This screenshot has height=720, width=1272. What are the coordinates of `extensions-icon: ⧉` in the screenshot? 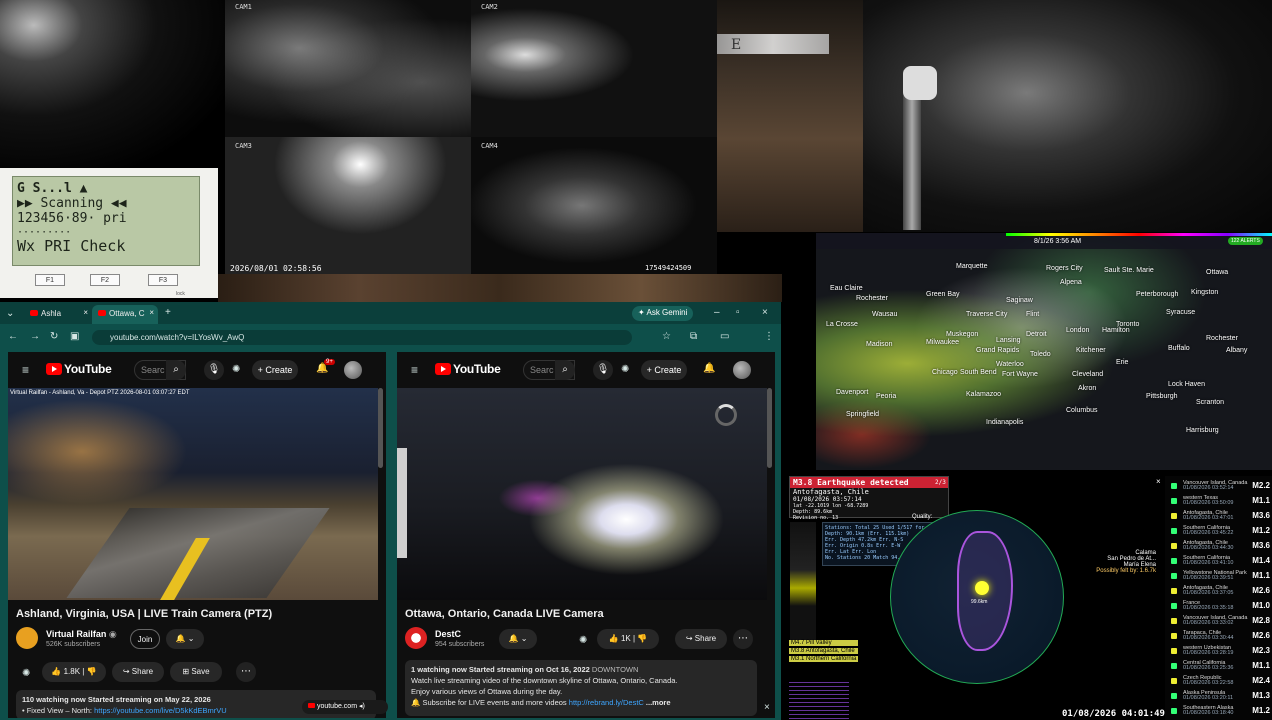 It's located at (693, 337).